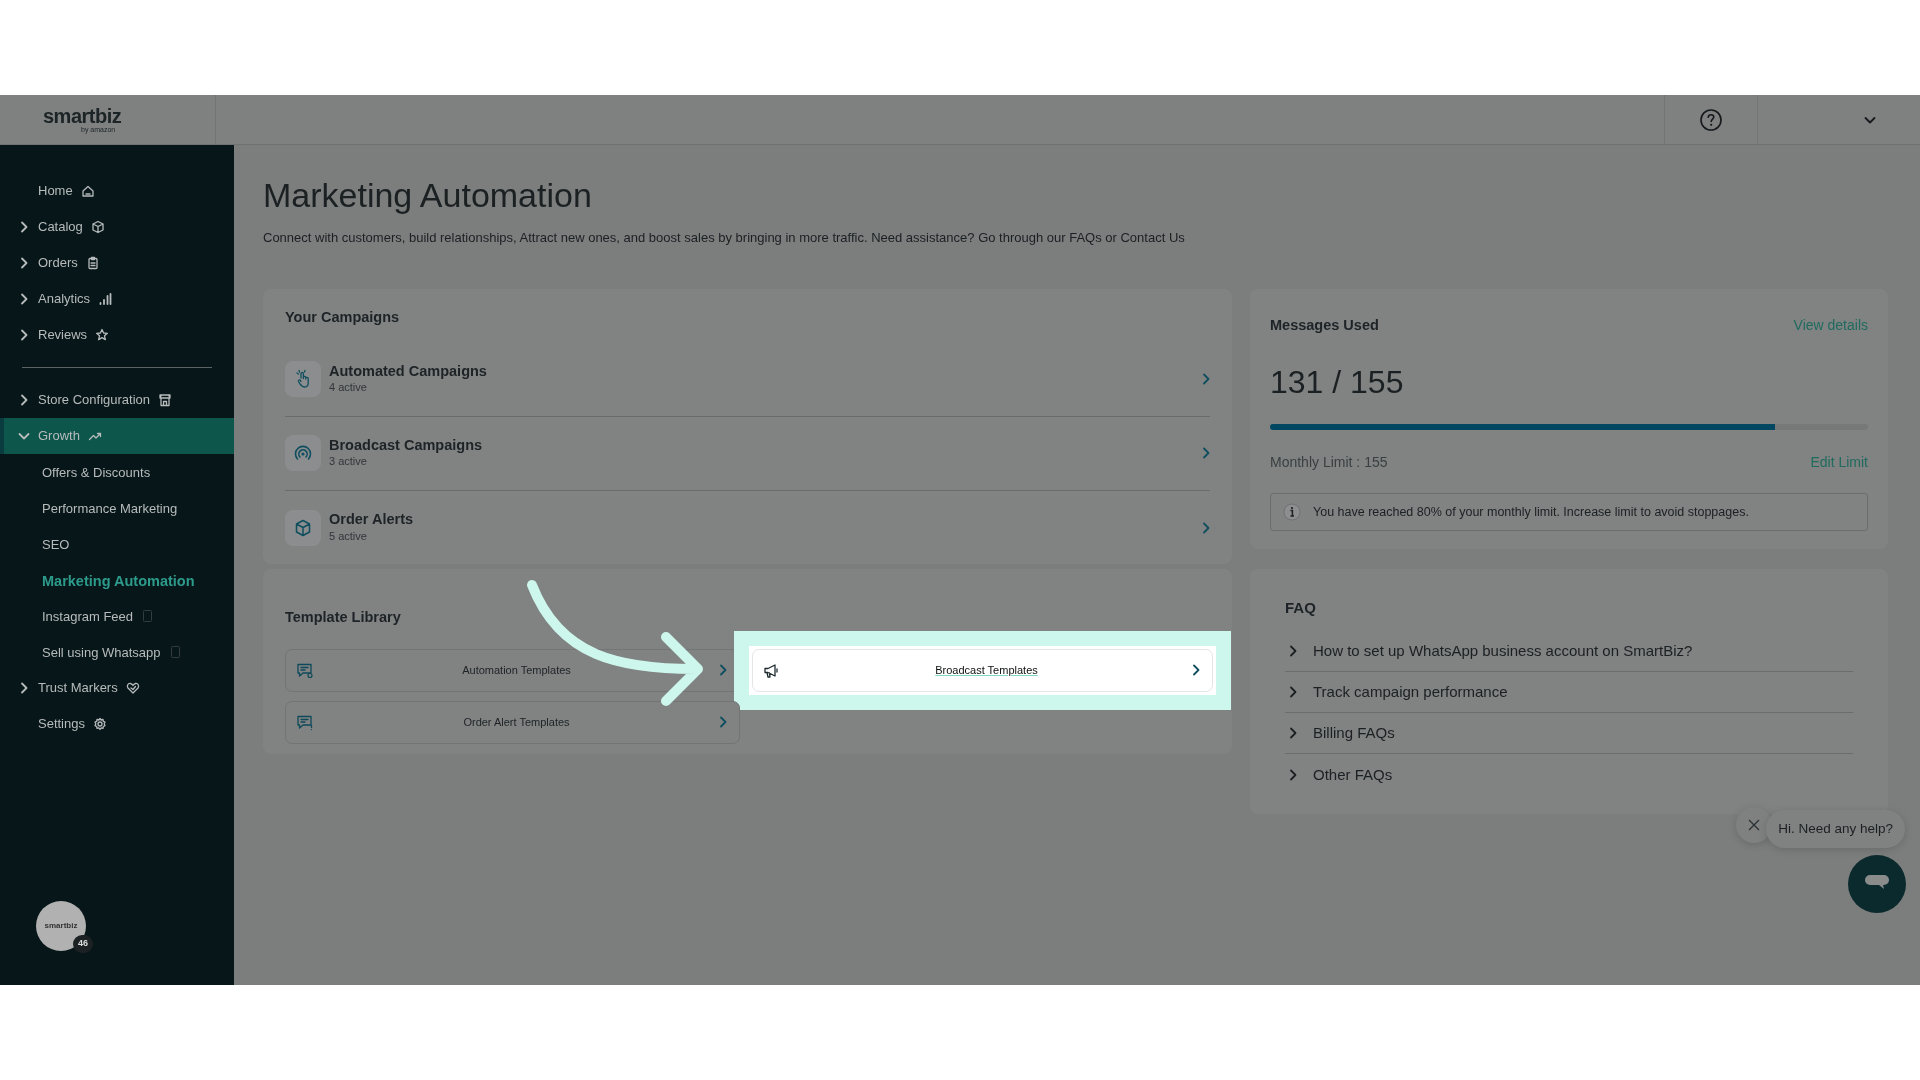  What do you see at coordinates (83, 116) in the screenshot?
I see `logo: smartbiz` at bounding box center [83, 116].